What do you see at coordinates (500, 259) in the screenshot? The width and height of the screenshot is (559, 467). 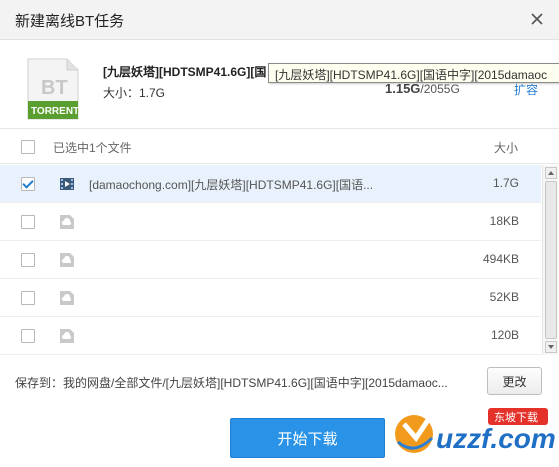 I see `file-size: 494KB` at bounding box center [500, 259].